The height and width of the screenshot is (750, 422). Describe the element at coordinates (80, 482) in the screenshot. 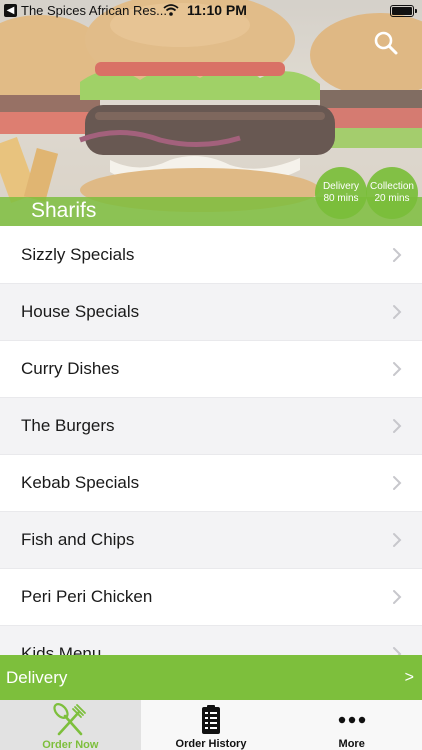

I see `menu-item-label: Kebab Specials` at that location.